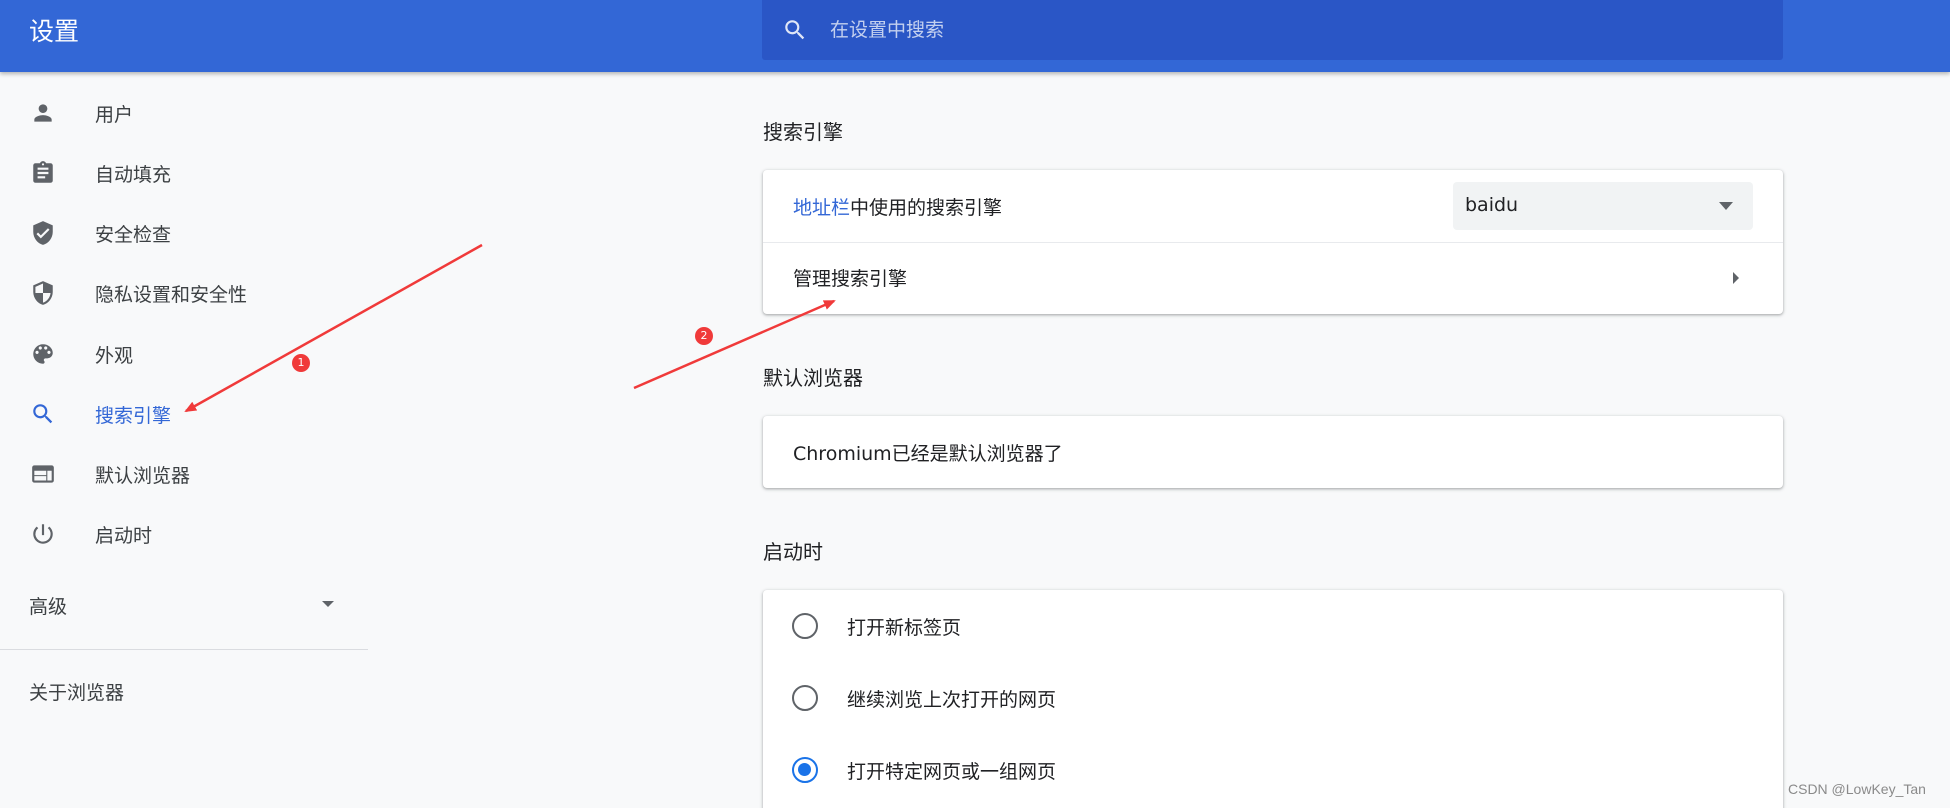 This screenshot has width=1950, height=808. I want to click on address-bar-label-rest: 中使用的搜索引擎, so click(926, 208).